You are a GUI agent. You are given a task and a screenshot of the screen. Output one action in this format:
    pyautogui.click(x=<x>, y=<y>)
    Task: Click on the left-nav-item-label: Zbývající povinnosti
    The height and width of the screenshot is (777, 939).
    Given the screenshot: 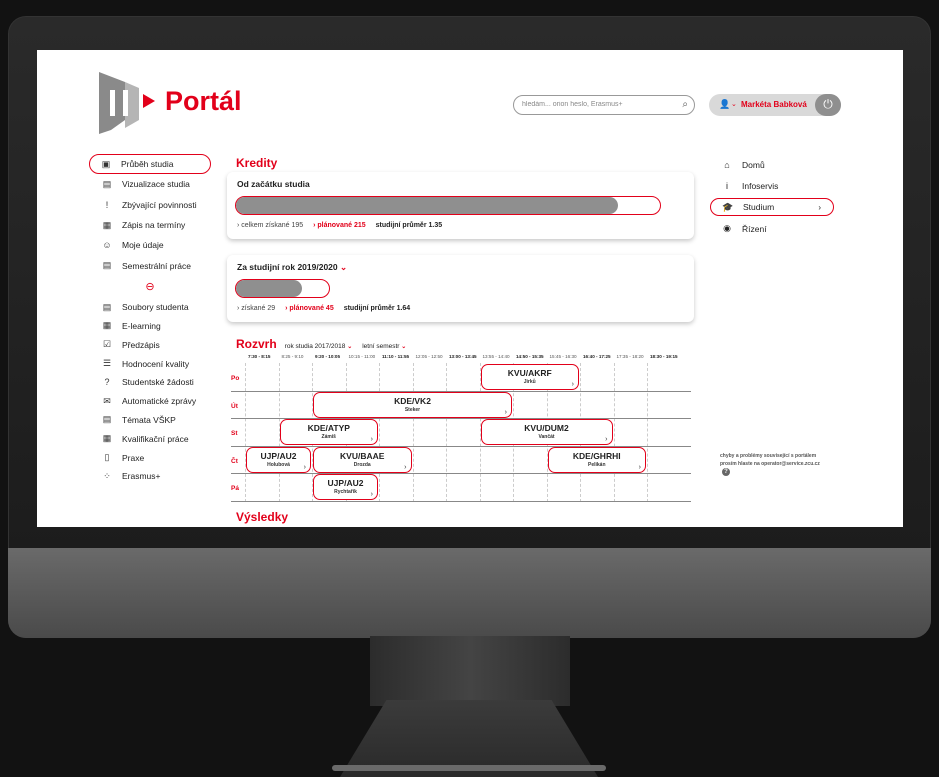 What is the action you would take?
    pyautogui.click(x=159, y=204)
    